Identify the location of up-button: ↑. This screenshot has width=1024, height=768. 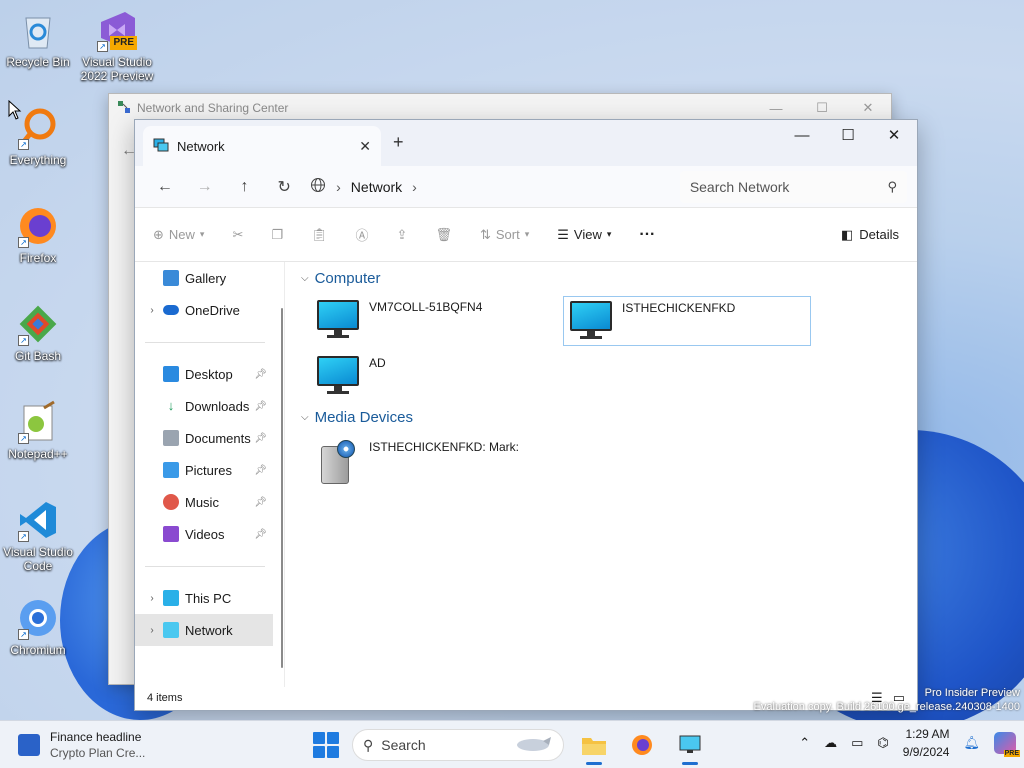
(245, 187).